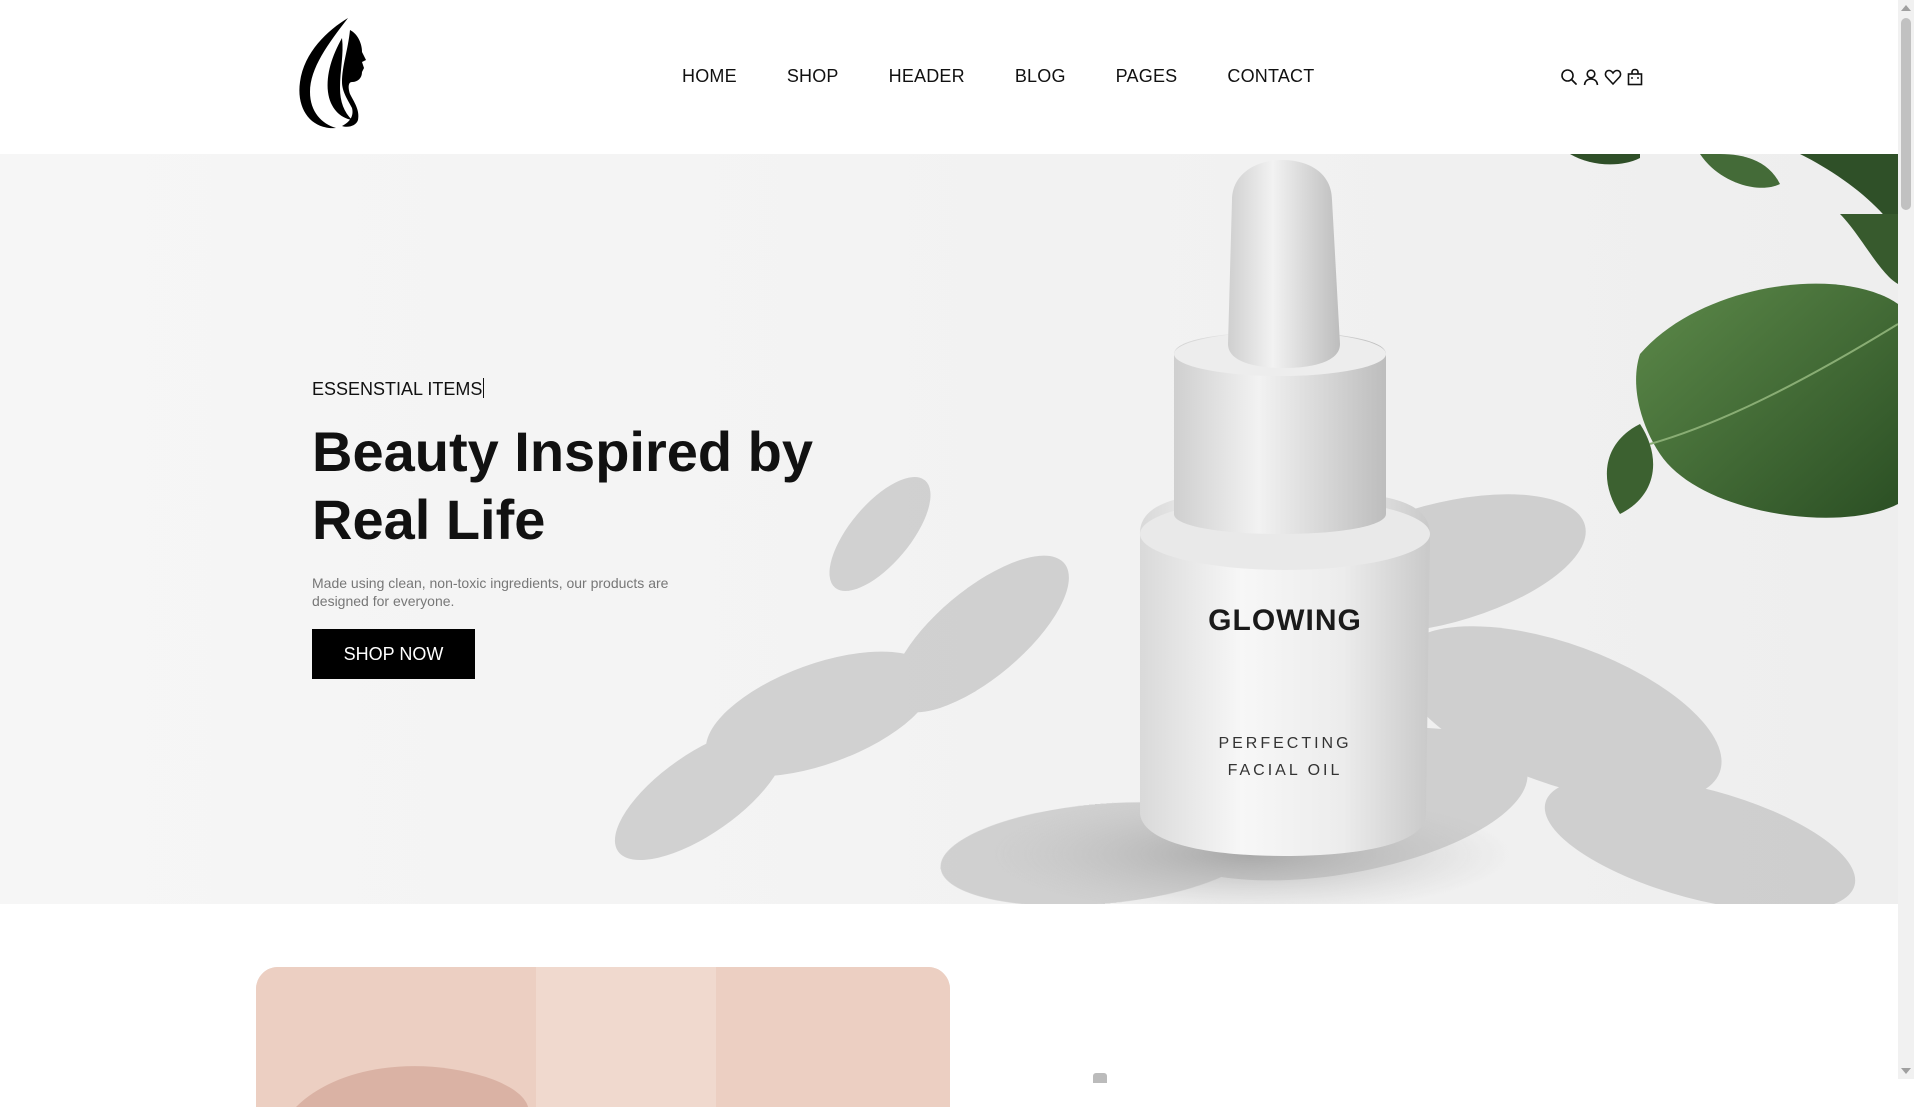 The image size is (1914, 1107). What do you see at coordinates (709, 76) in the screenshot?
I see `nav-home: HOME` at bounding box center [709, 76].